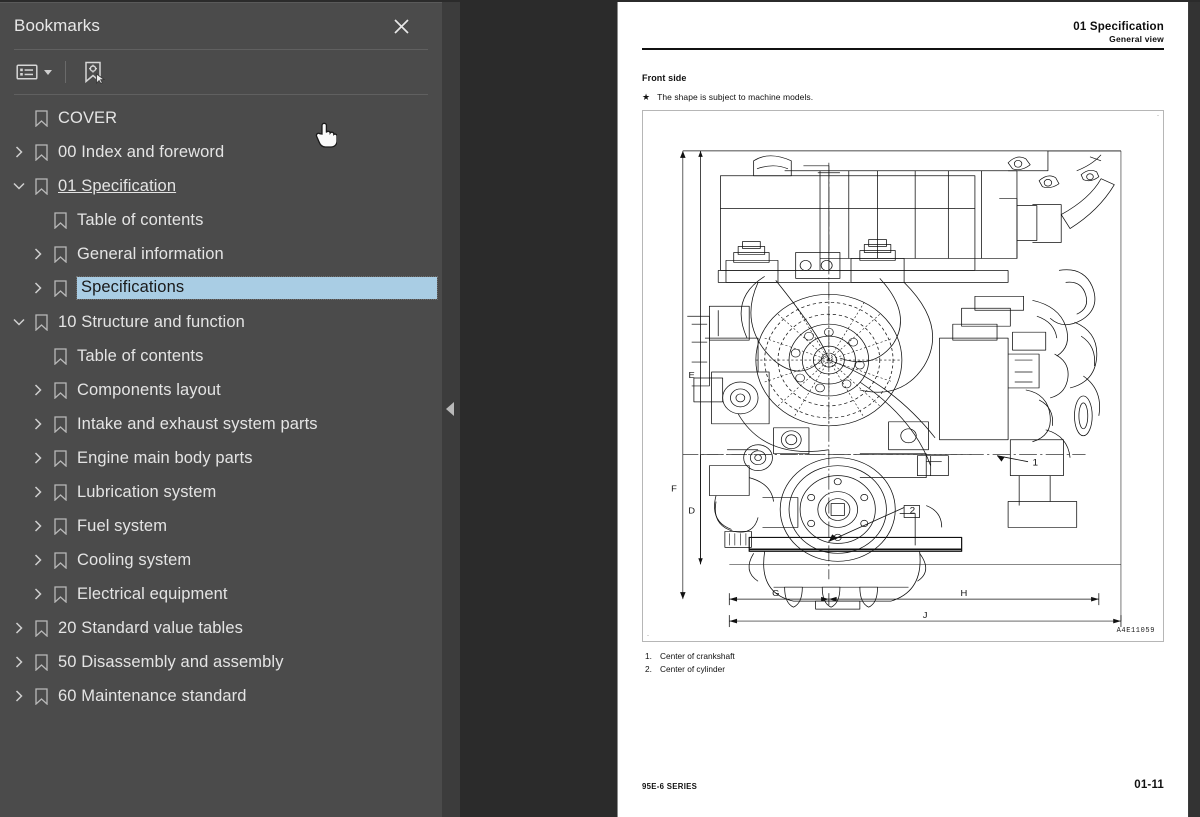  I want to click on bookmark-item: Engine main body parts, so click(221, 458).